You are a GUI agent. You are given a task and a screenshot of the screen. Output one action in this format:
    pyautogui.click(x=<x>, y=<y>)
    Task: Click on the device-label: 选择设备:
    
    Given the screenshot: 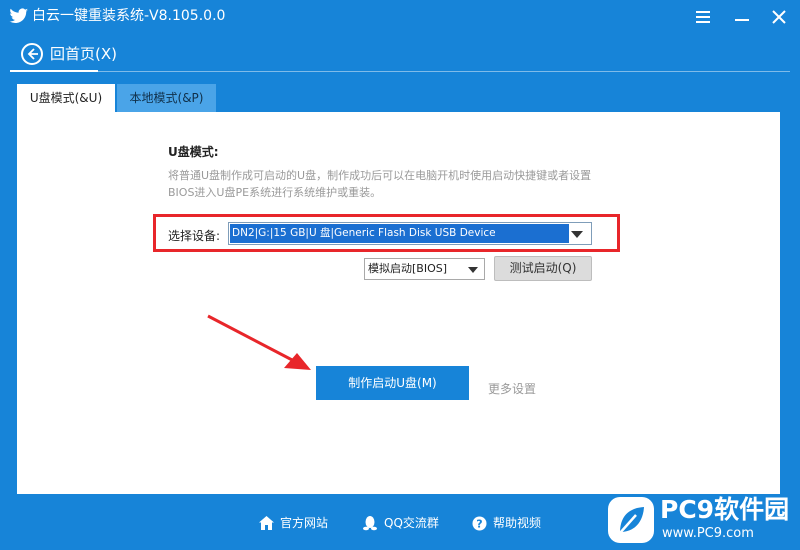 What is the action you would take?
    pyautogui.click(x=194, y=236)
    